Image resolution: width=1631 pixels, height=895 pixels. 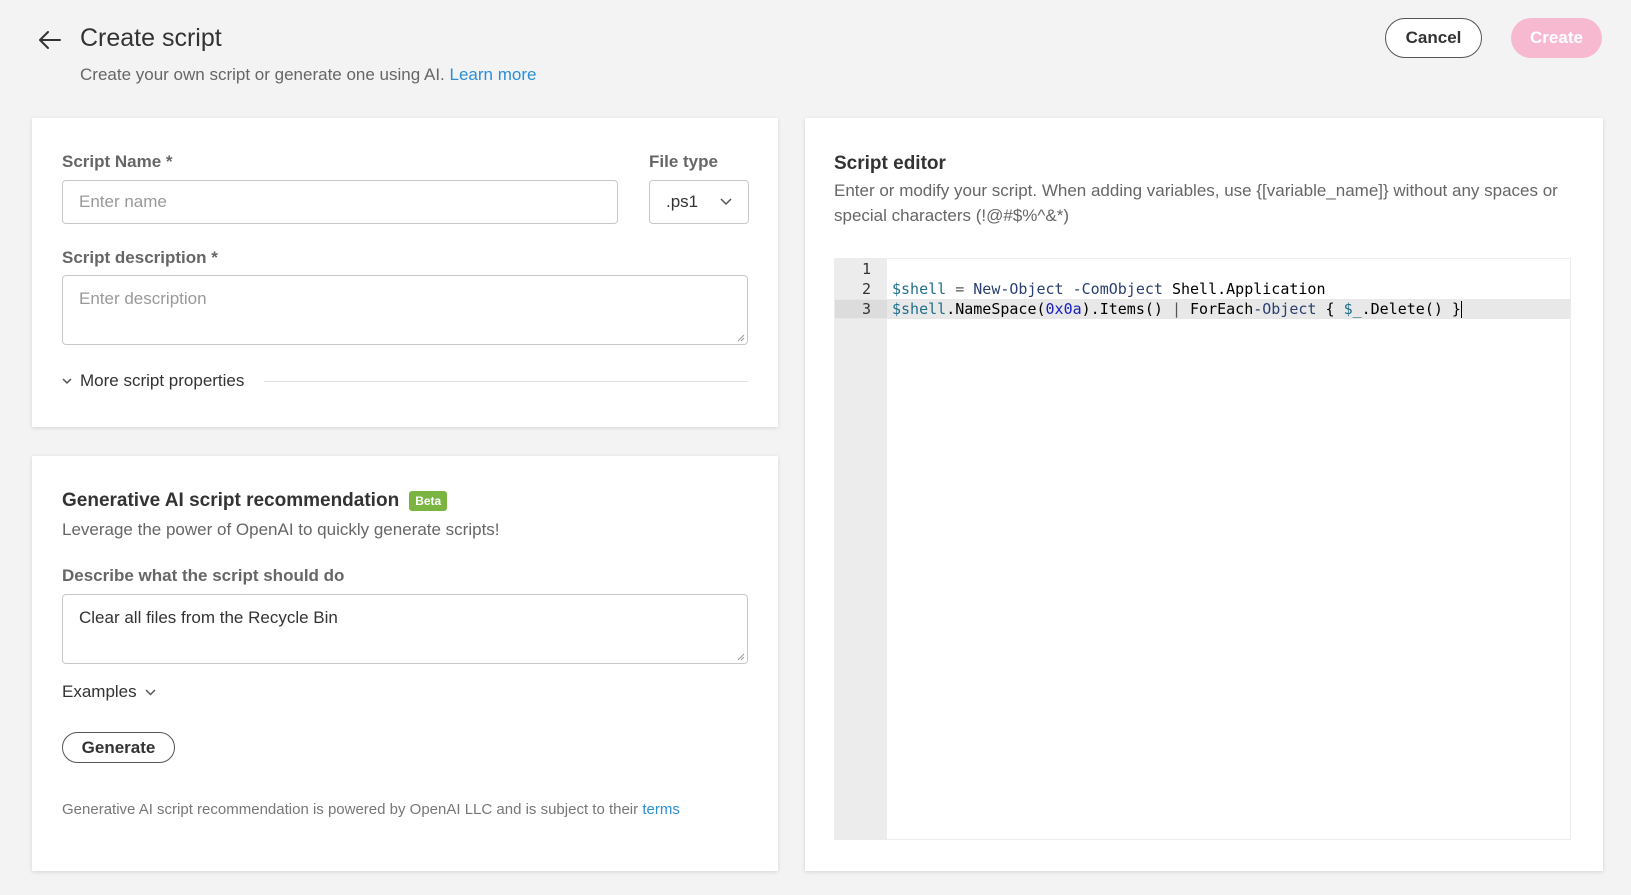 I want to click on examples-label: Examples, so click(x=99, y=691).